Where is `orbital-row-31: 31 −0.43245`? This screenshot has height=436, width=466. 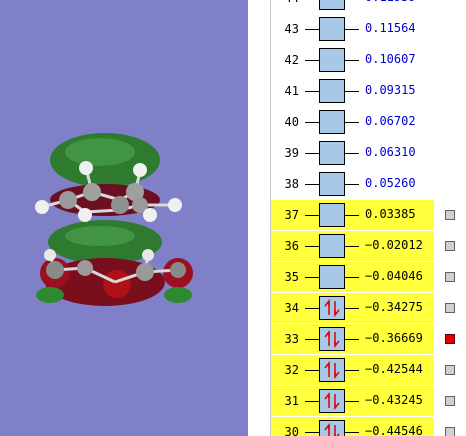 orbital-row-31: 31 −0.43245 is located at coordinates (352, 401).